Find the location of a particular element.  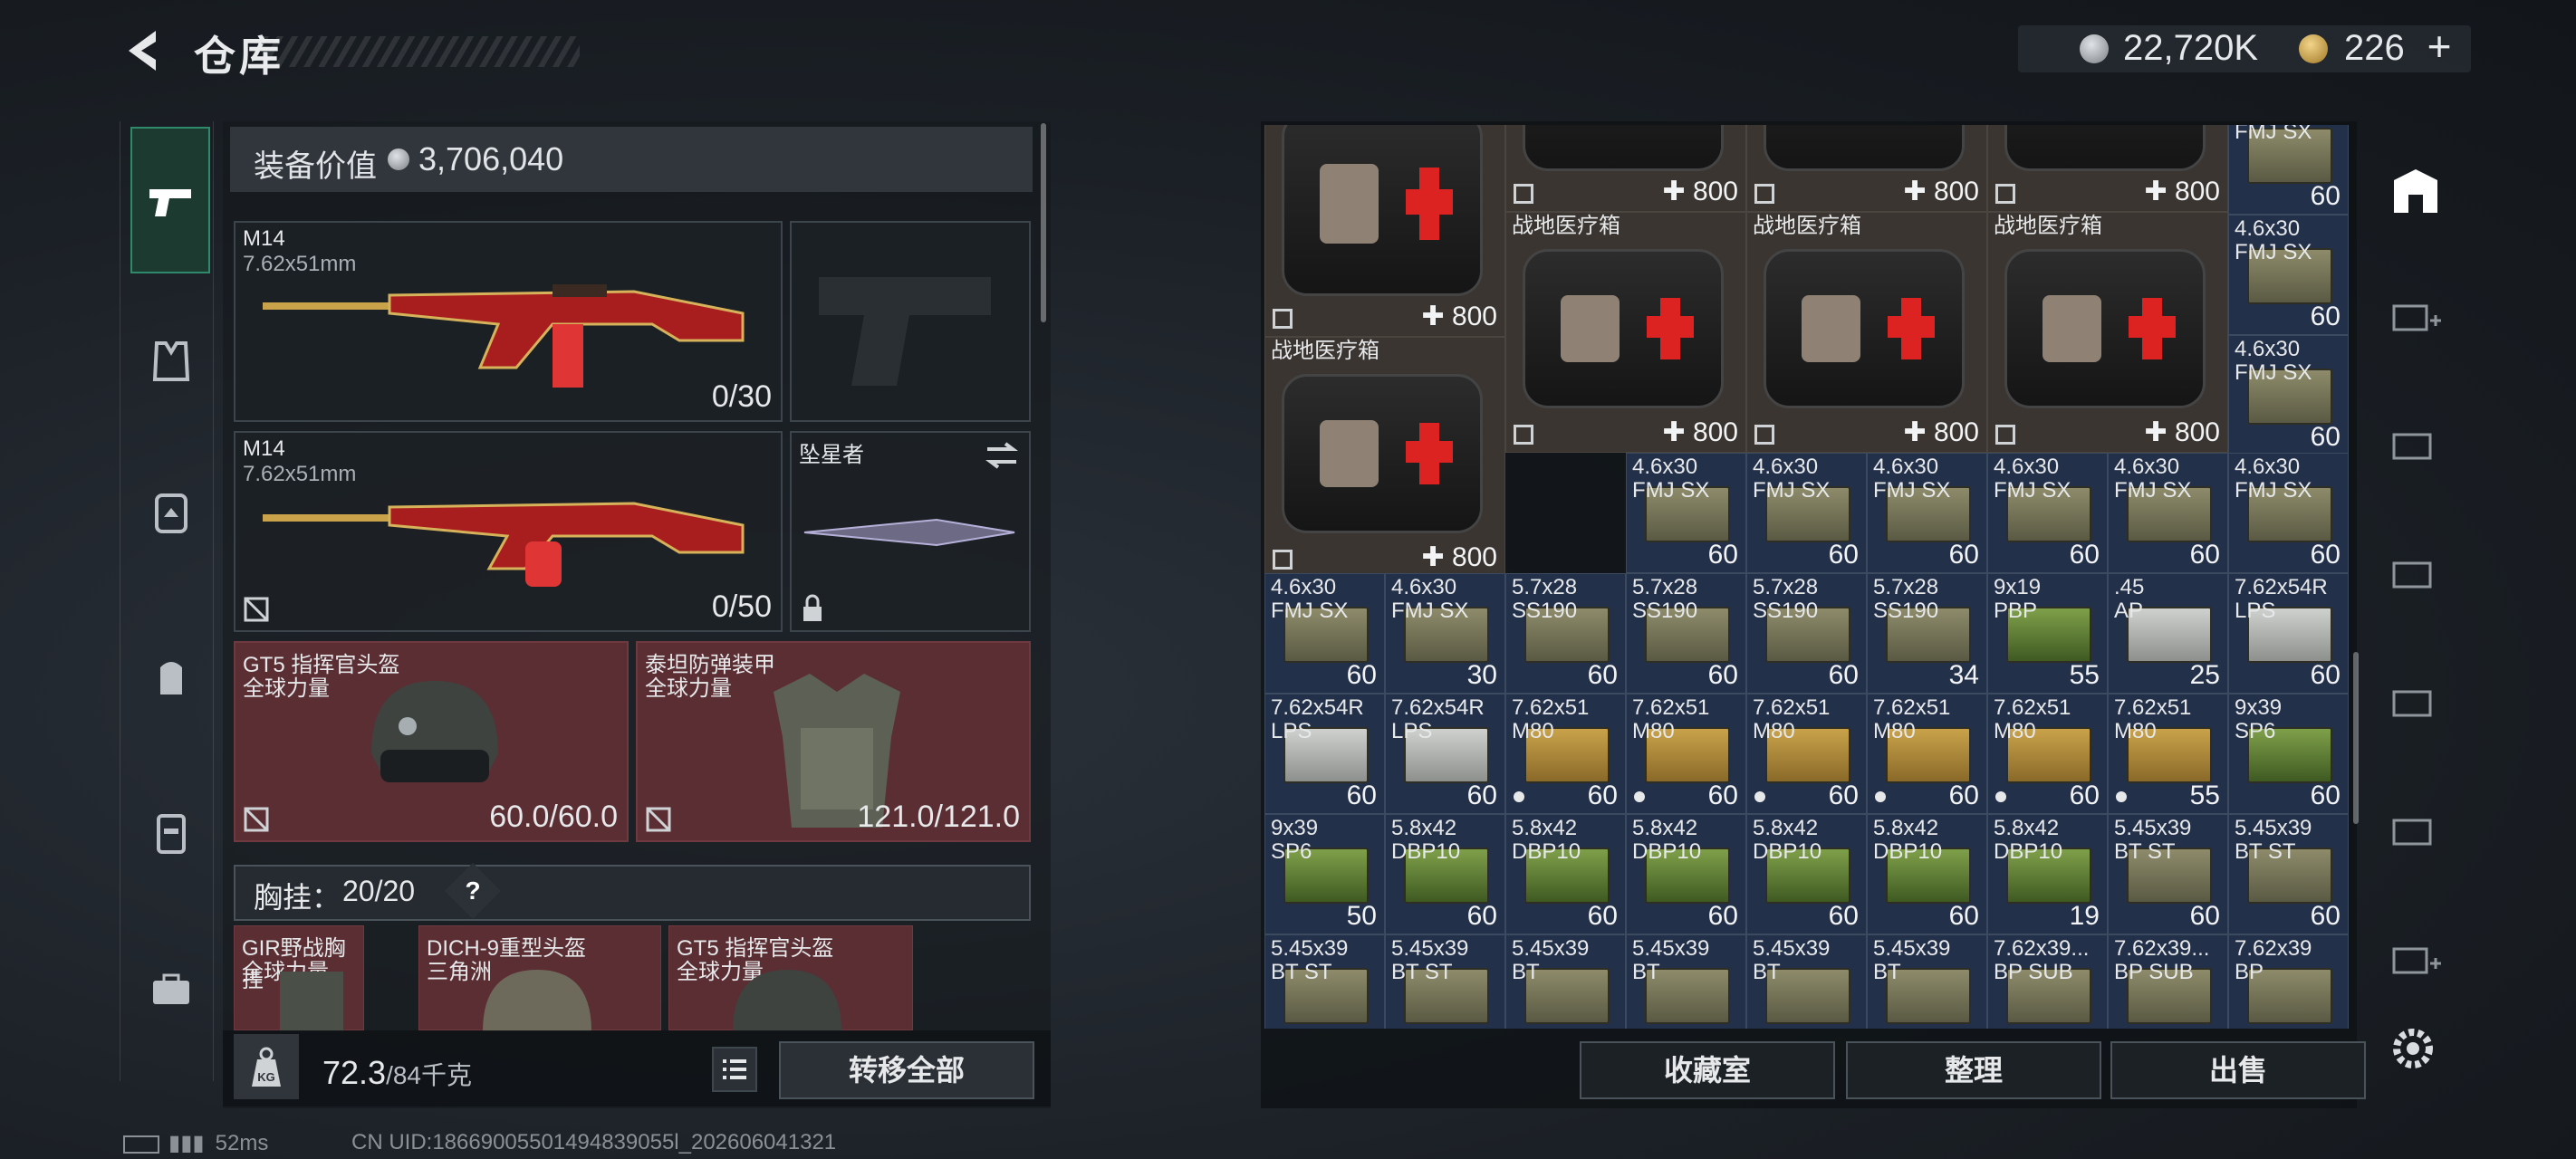

primary-weapon-slot-2: M14 7.62x51mm 0/50 is located at coordinates (508, 531).